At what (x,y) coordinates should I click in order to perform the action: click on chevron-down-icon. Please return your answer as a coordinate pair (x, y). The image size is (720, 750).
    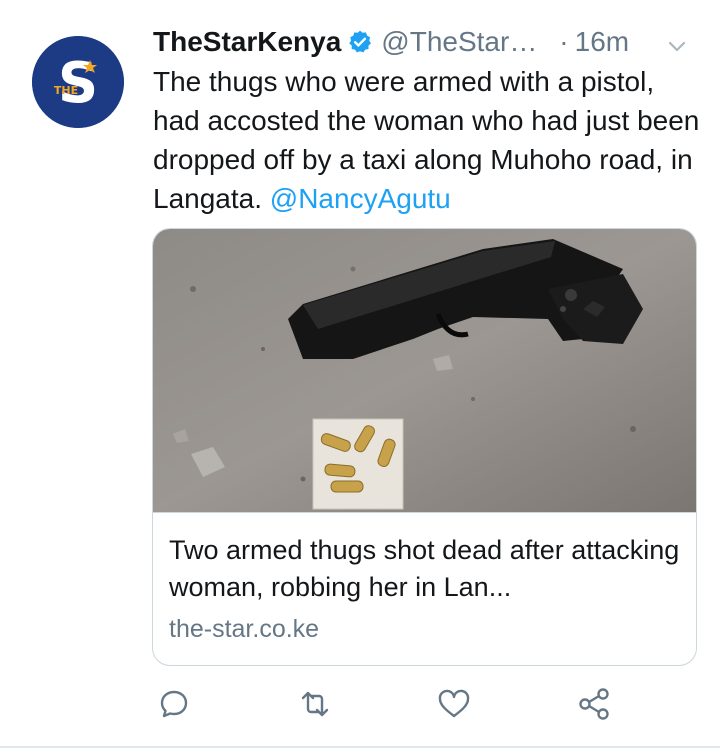
    Looking at the image, I should click on (677, 48).